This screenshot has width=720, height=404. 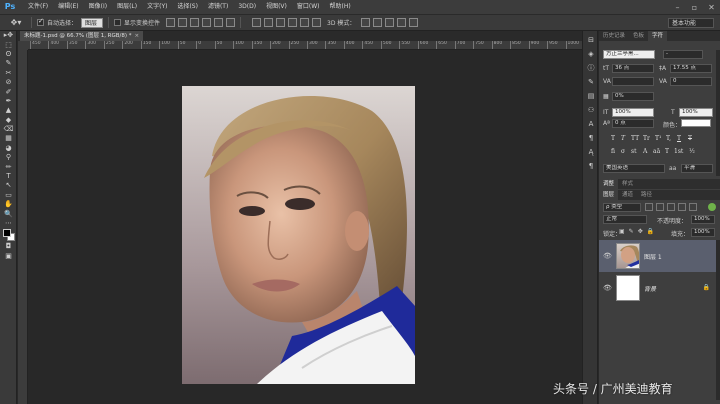 I want to click on layers-panel-scrollbar, so click(x=718, y=320).